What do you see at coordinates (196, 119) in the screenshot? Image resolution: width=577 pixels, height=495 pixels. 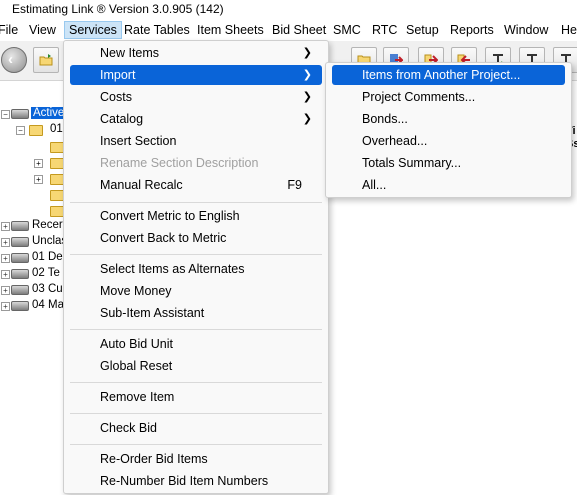 I see `menu-item-catalog: Catalog ❯` at bounding box center [196, 119].